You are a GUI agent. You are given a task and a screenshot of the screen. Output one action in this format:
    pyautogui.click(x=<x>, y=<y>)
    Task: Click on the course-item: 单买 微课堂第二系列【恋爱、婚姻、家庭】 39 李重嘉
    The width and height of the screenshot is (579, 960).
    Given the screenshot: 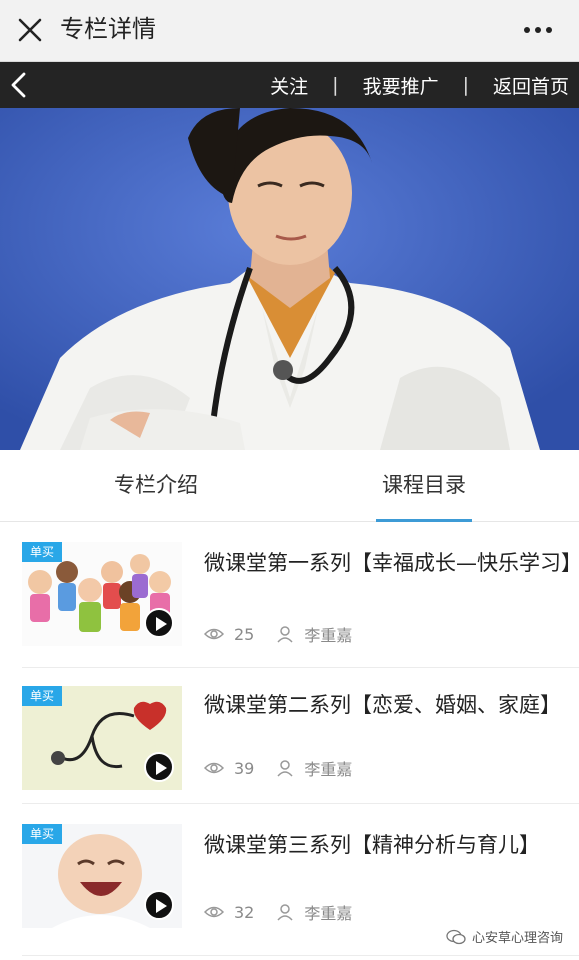 What is the action you would take?
    pyautogui.click(x=300, y=736)
    